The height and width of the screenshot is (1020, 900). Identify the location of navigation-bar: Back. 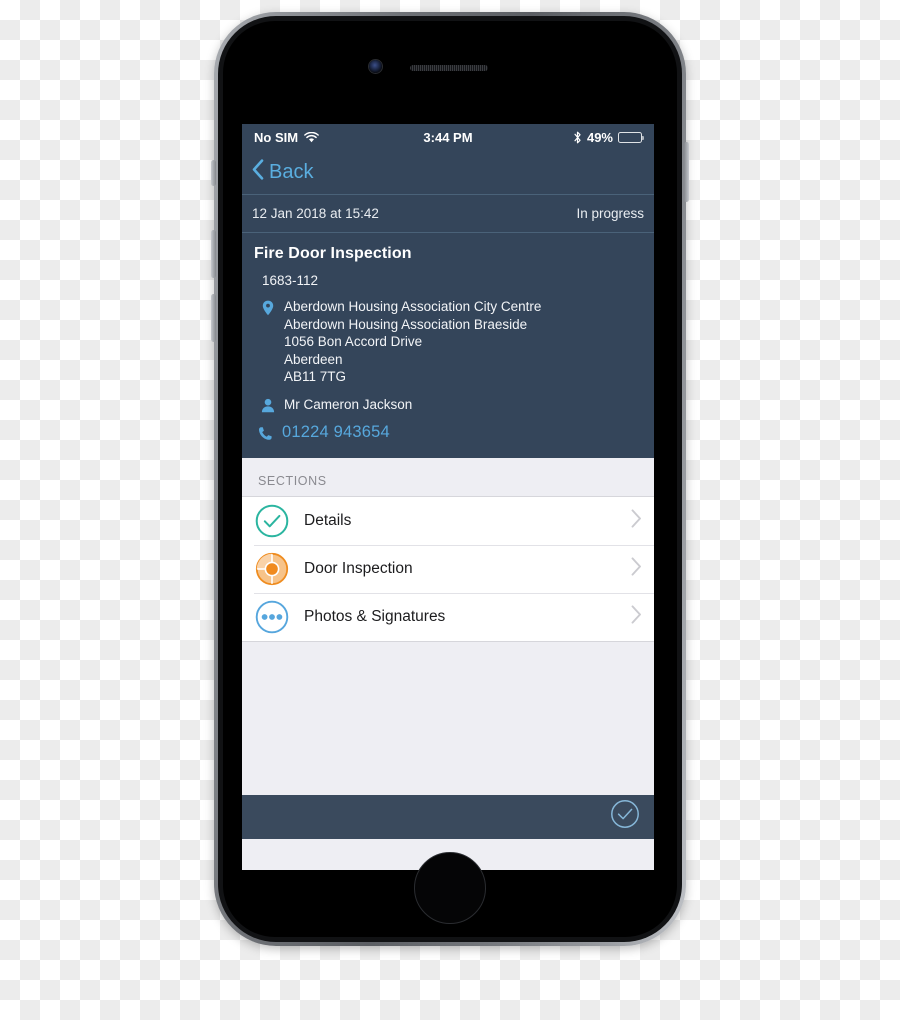
(448, 172).